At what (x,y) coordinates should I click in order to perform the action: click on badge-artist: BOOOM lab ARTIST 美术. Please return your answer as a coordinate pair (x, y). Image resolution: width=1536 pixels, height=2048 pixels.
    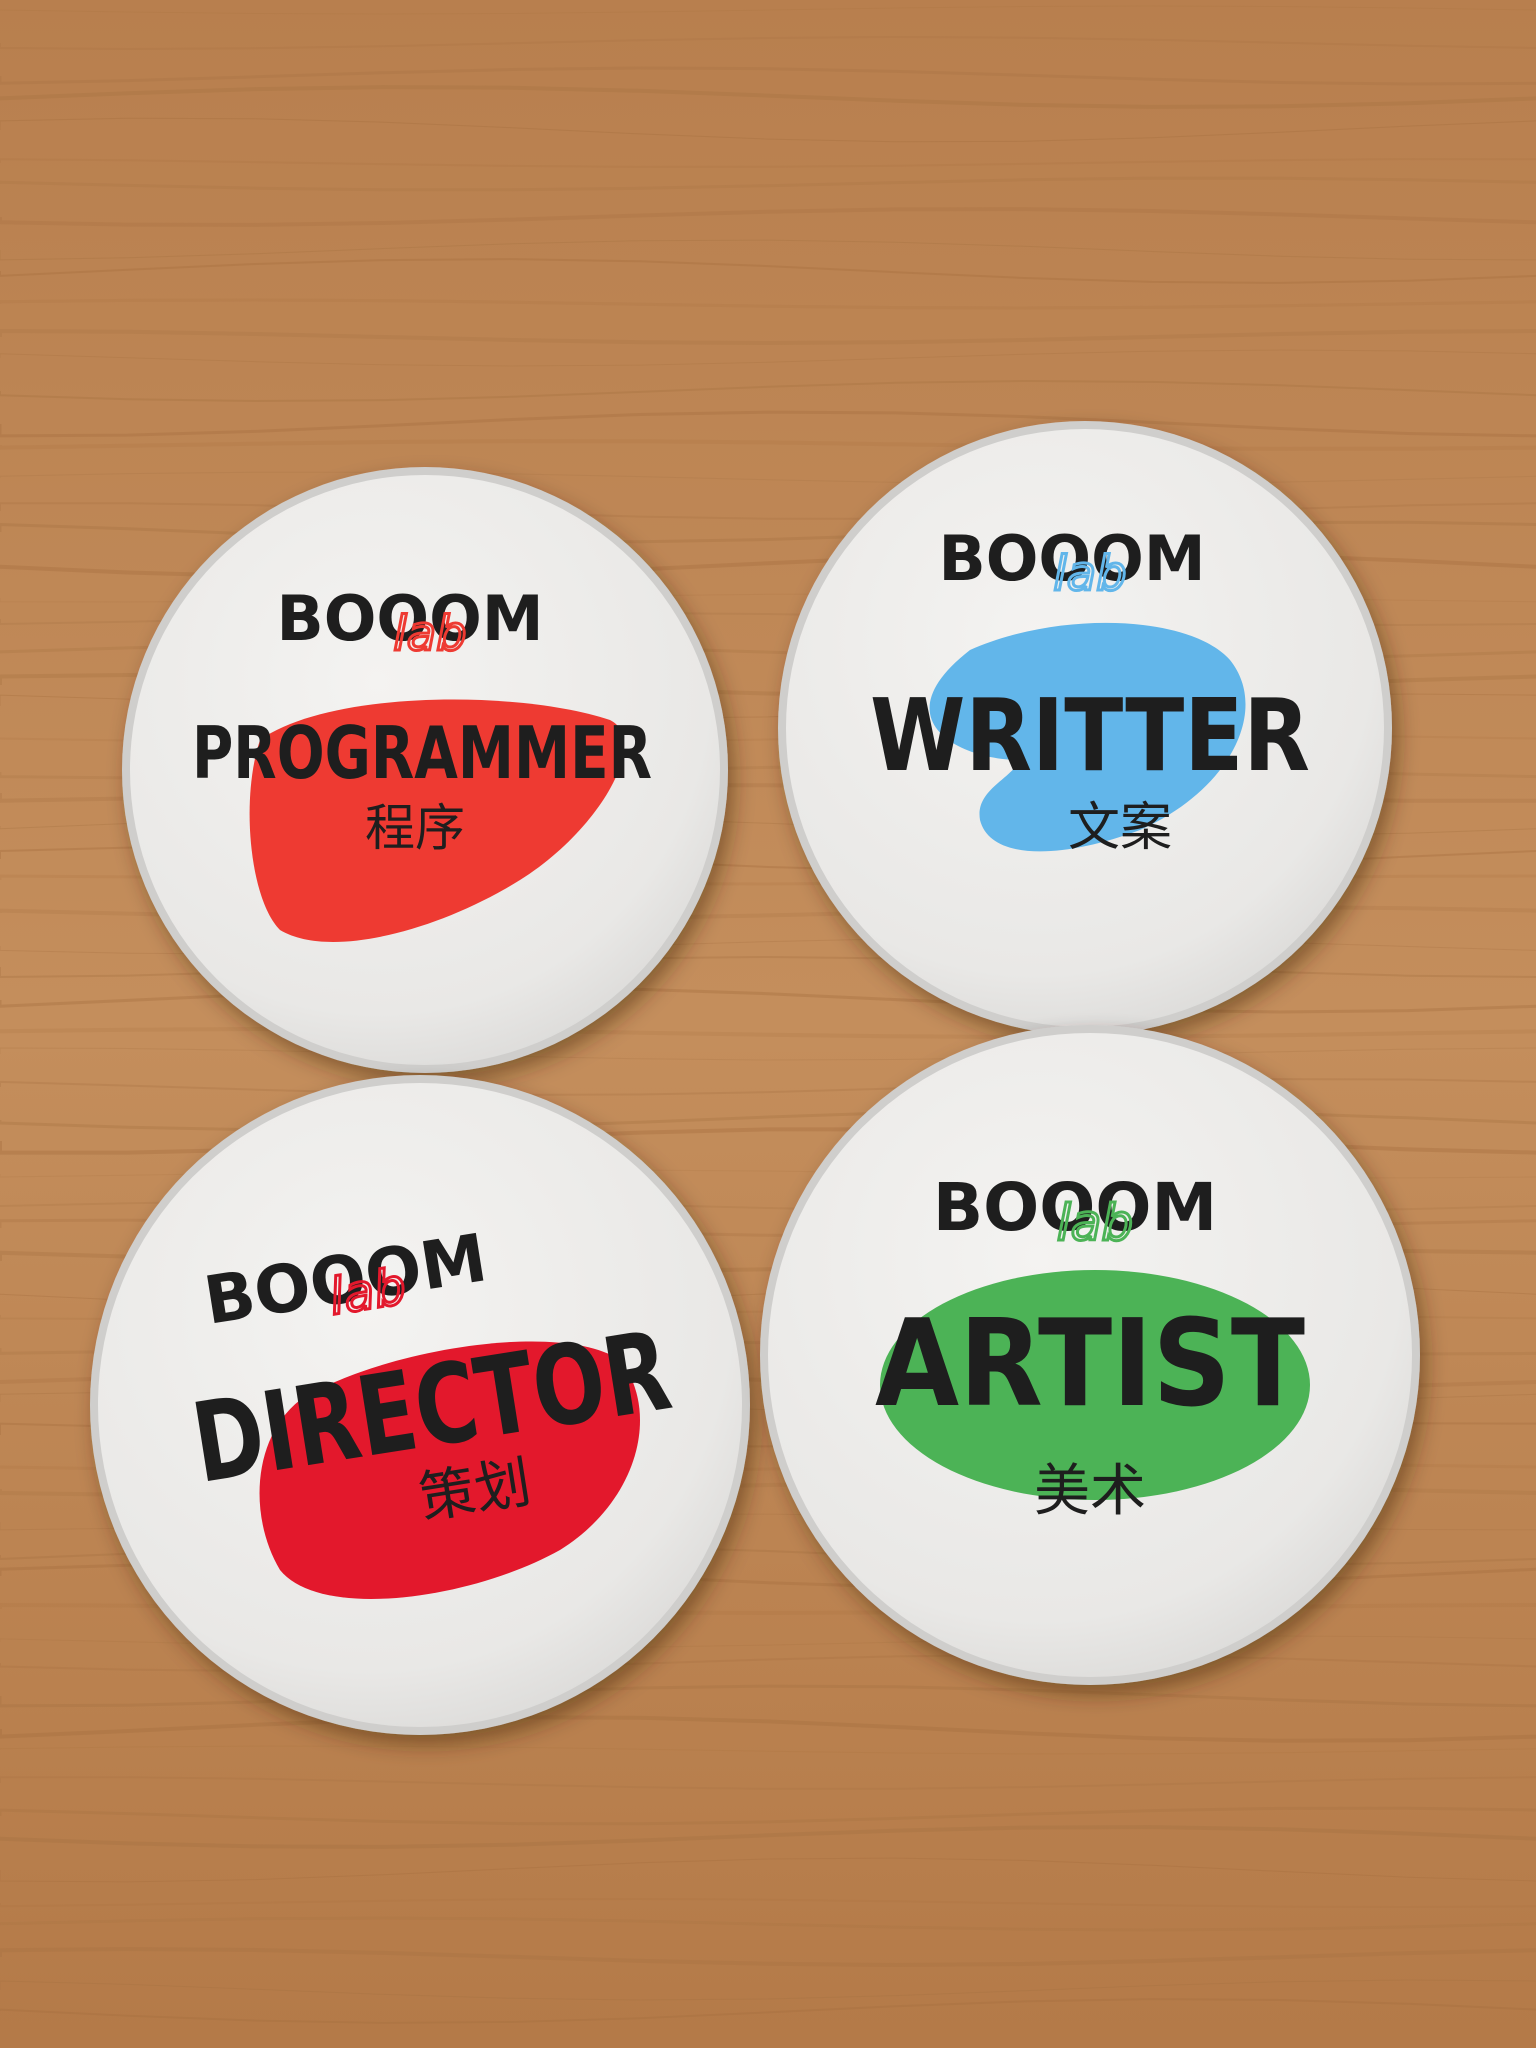
    Looking at the image, I should click on (1090, 1355).